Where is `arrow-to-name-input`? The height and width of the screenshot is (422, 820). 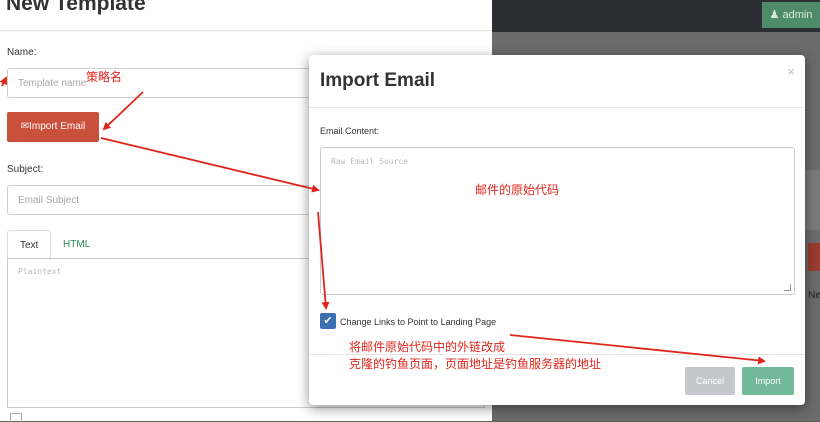 arrow-to-name-input is located at coordinates (3, 81).